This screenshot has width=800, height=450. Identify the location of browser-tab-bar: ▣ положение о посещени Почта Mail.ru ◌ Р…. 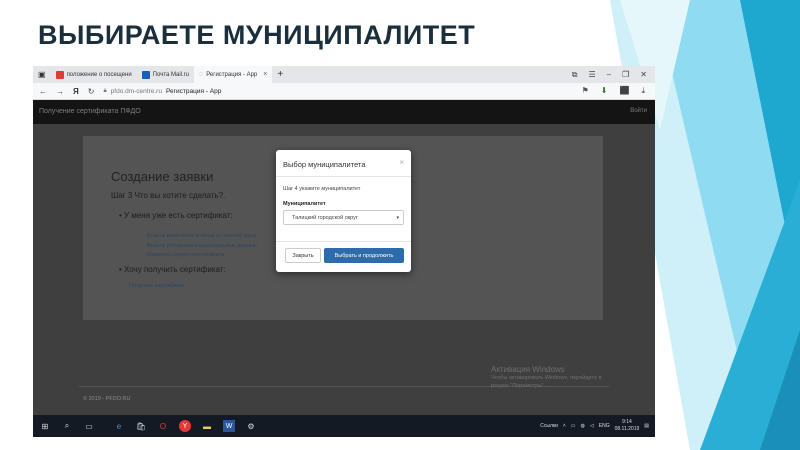
(344, 74).